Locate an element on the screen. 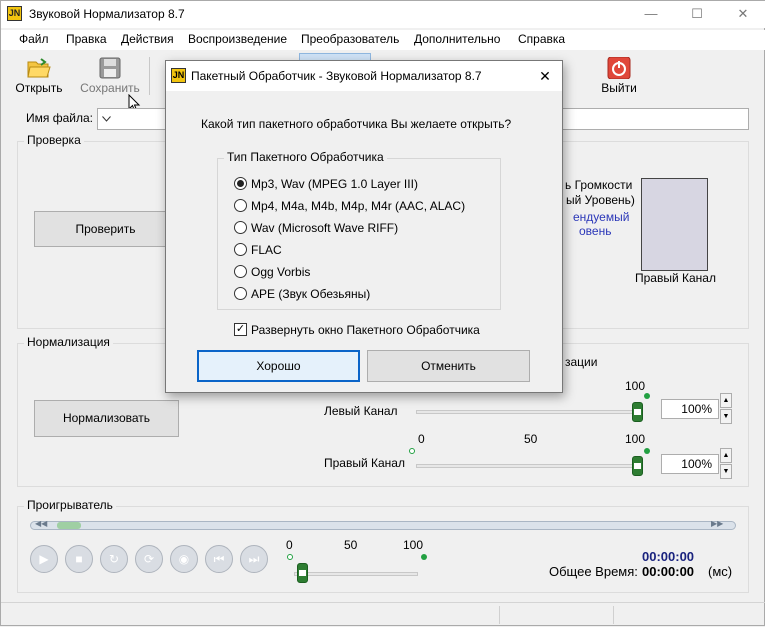 The image size is (765, 627). open-label: Открыть is located at coordinates (39, 88).